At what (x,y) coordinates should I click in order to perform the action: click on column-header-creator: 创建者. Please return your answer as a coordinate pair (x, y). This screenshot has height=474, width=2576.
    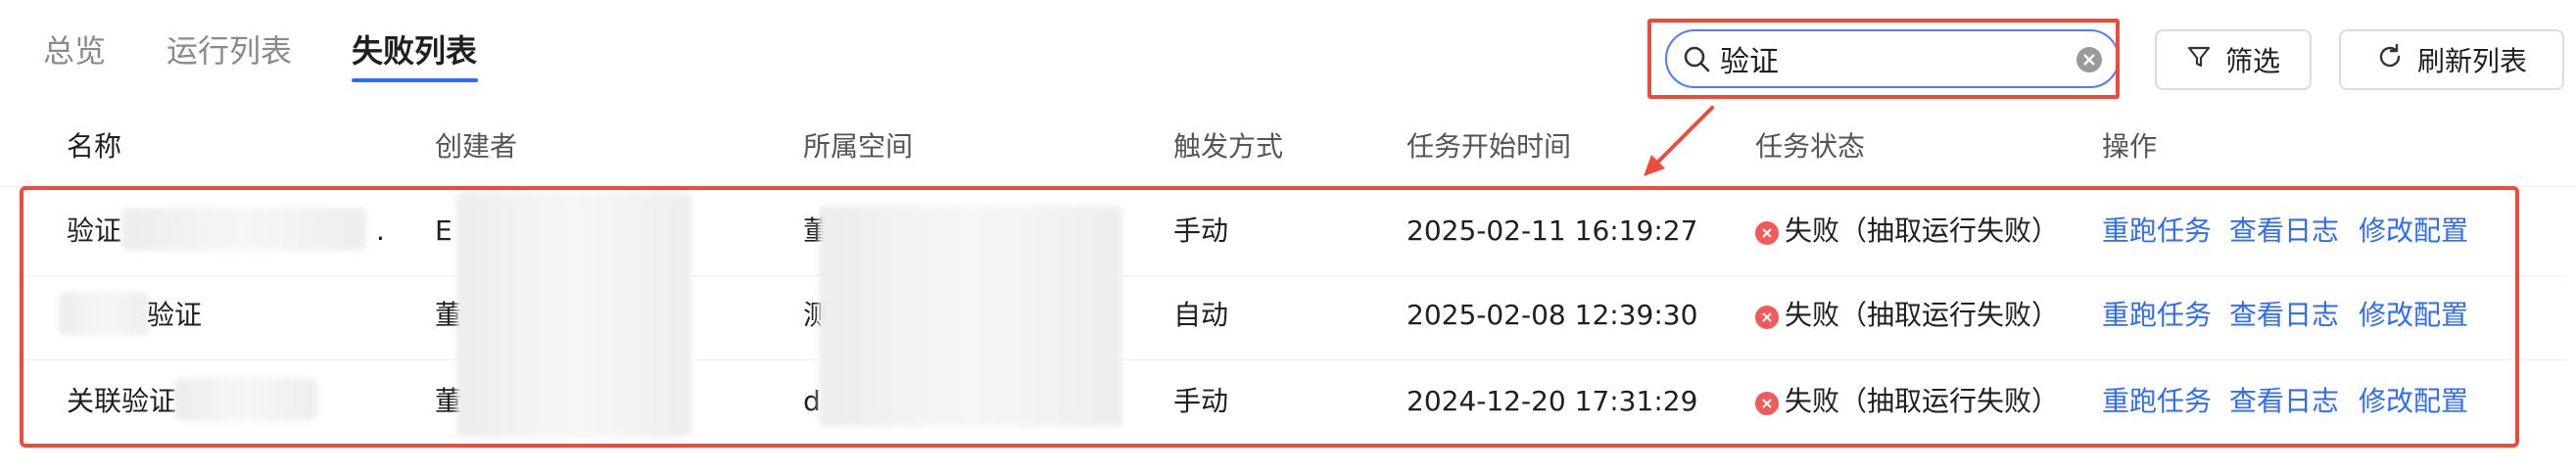
    Looking at the image, I should click on (477, 146).